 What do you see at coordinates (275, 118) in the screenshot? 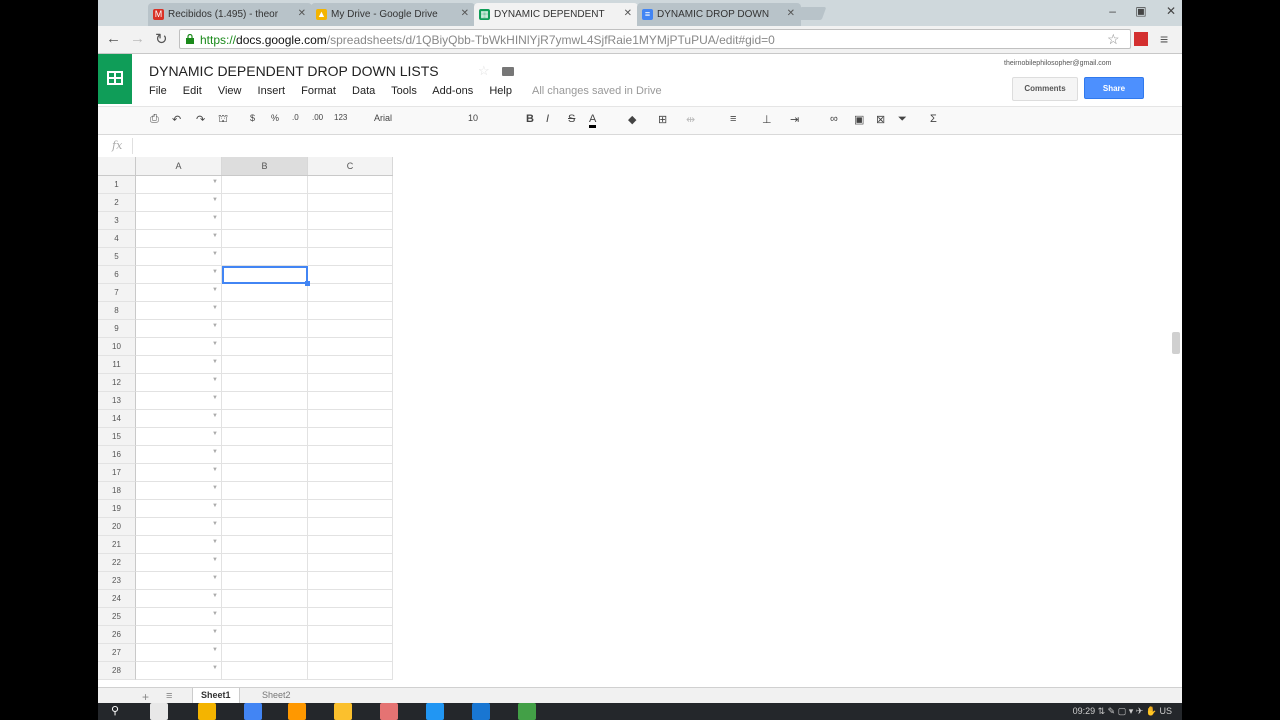
I see `percent-button: %` at bounding box center [275, 118].